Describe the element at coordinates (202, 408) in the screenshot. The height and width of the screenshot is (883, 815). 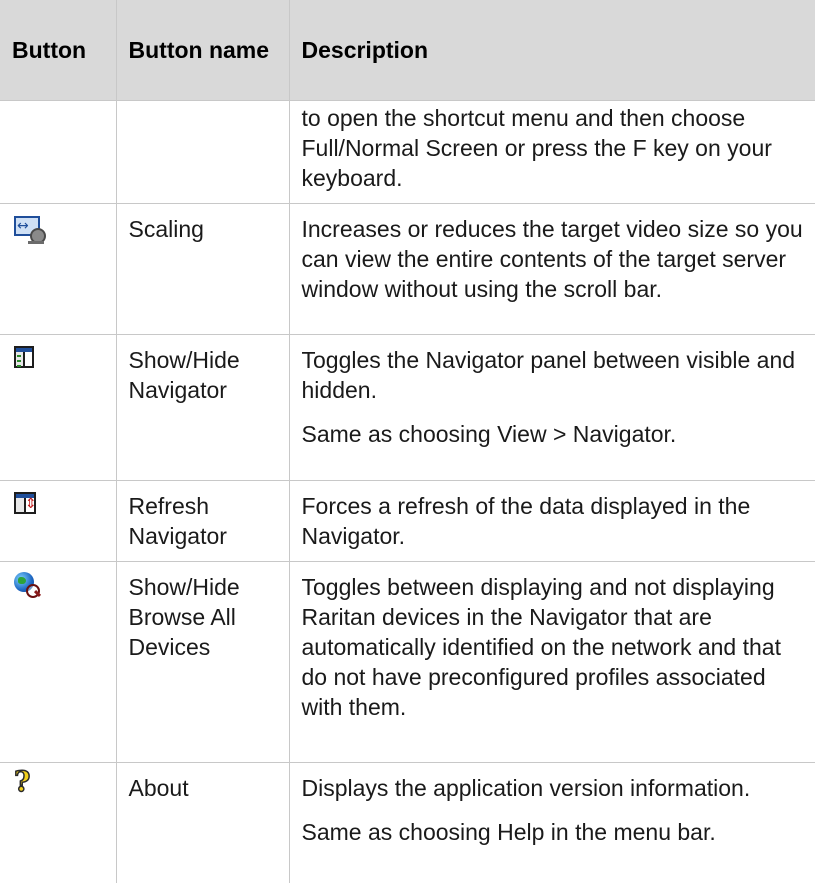
I see `button-name-cell: Show/Hide Navigator` at that location.